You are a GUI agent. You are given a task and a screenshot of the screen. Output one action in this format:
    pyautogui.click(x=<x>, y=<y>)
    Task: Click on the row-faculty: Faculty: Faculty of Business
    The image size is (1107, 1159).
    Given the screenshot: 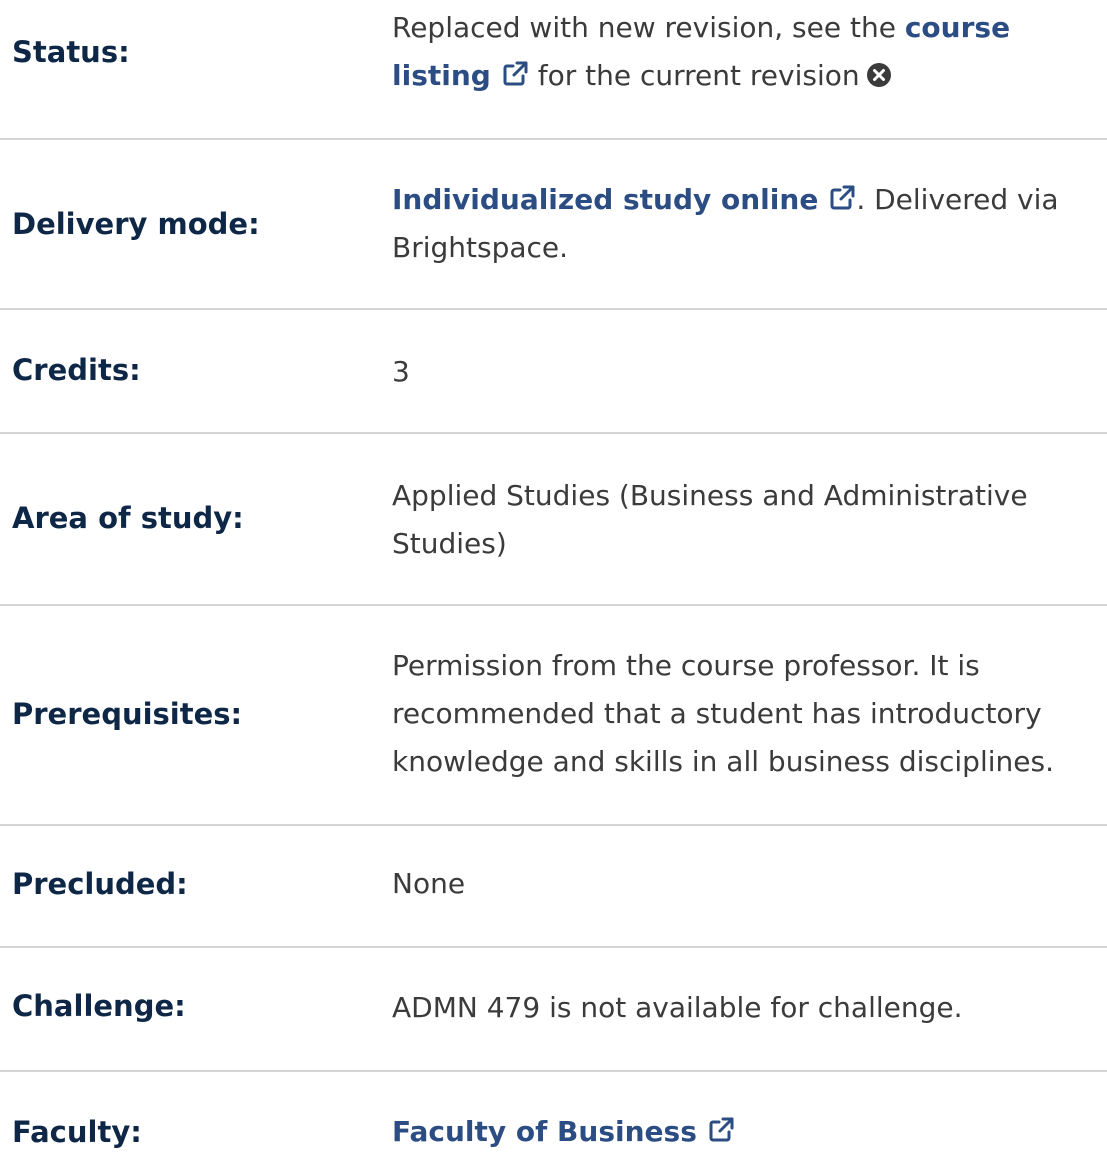 What is the action you would take?
    pyautogui.click(x=553, y=1110)
    